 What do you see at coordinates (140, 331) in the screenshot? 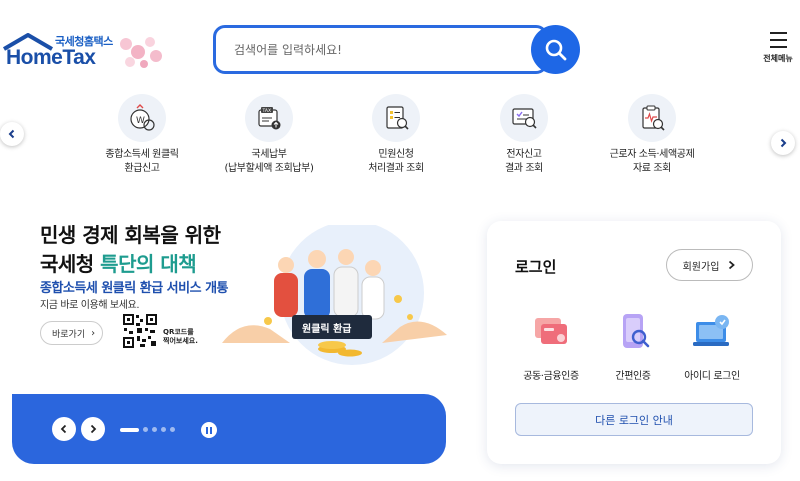
I see `qr-code-icon` at bounding box center [140, 331].